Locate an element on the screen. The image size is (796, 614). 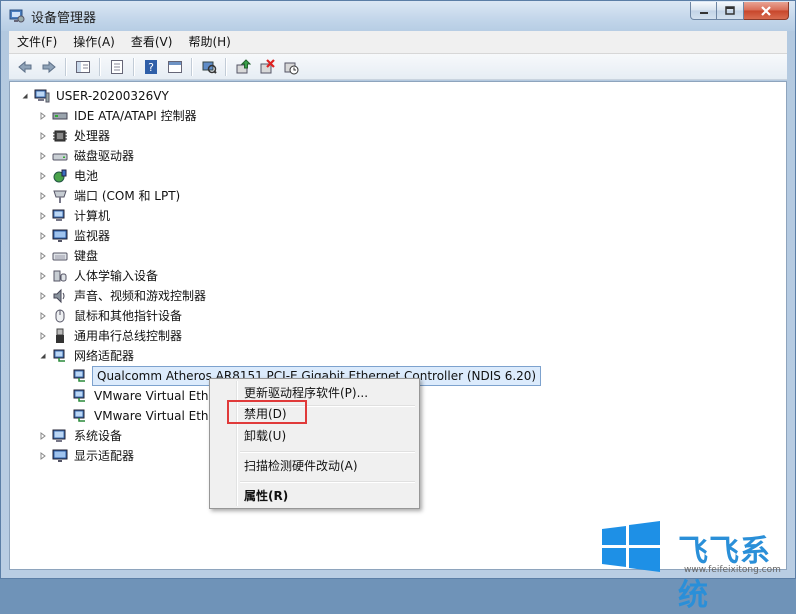
view-button is located at coordinates (175, 67).